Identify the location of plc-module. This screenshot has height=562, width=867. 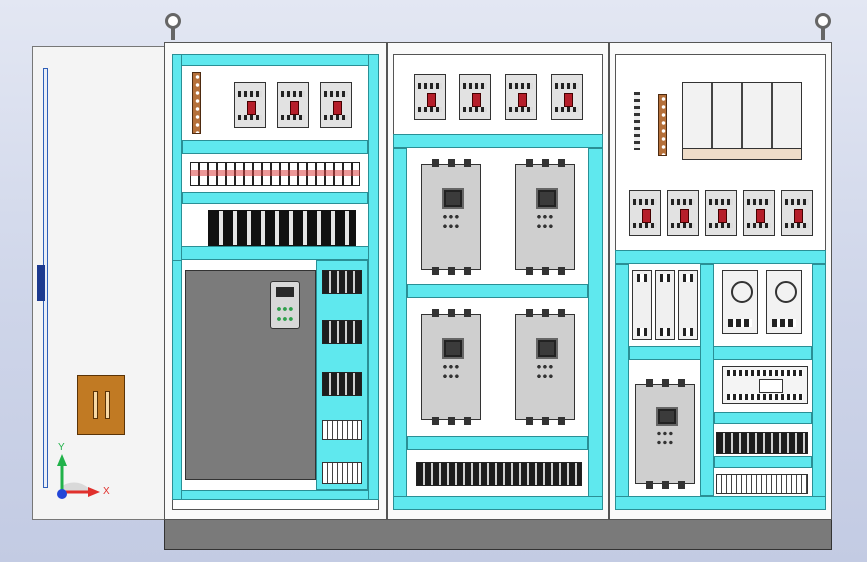
(765, 385).